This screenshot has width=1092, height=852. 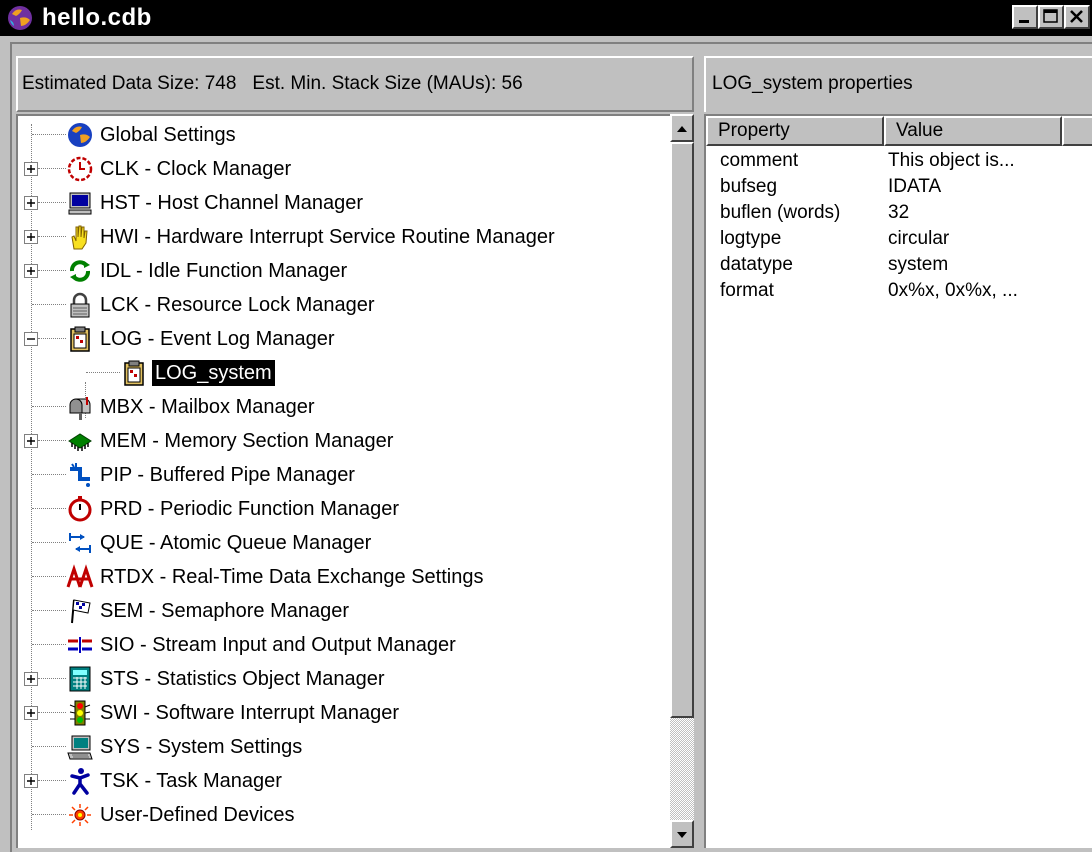 I want to click on tree-item-label: RTDX - Real-Time Data Exchange Settings, so click(x=292, y=577).